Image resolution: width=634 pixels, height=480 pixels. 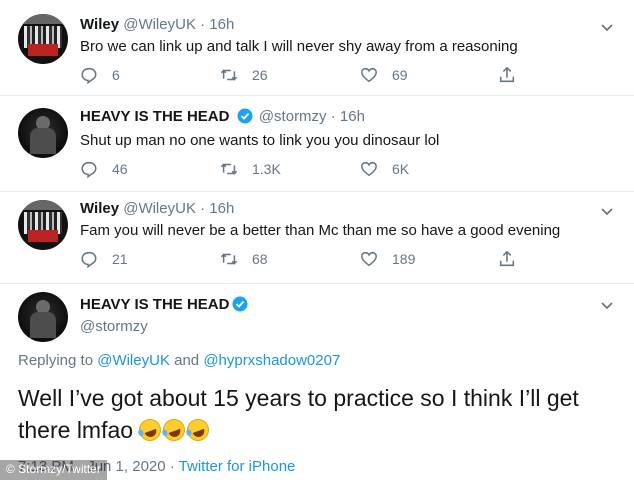 I want to click on like-button: 189, so click(x=387, y=259).